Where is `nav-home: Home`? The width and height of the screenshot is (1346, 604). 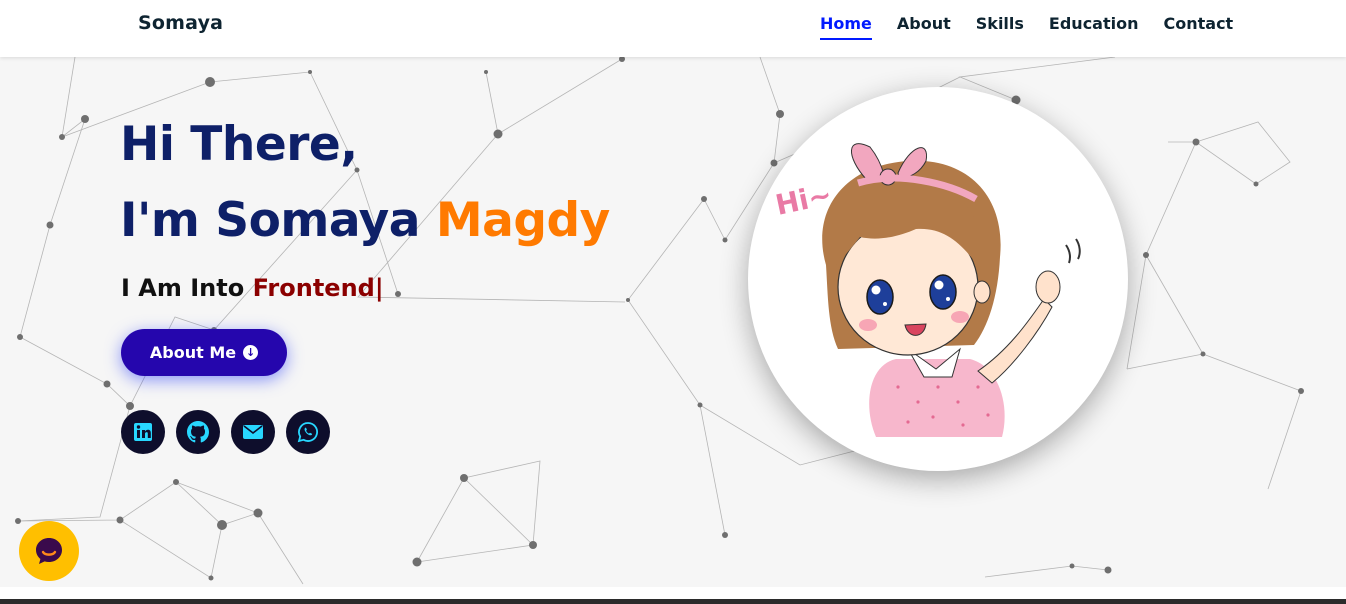 nav-home: Home is located at coordinates (846, 27).